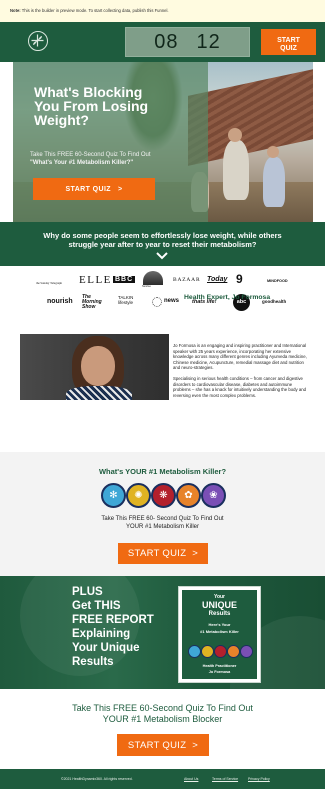 Image resolution: width=325 pixels, height=789 pixels. I want to click on droplet-icon, so click(194, 651).